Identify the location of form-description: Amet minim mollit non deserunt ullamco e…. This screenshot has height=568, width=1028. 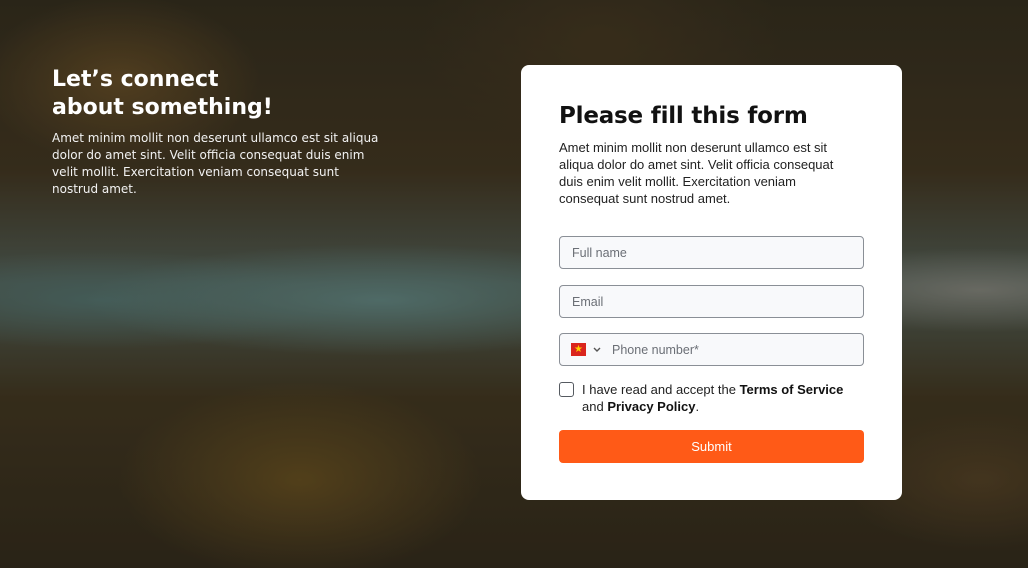
(696, 173).